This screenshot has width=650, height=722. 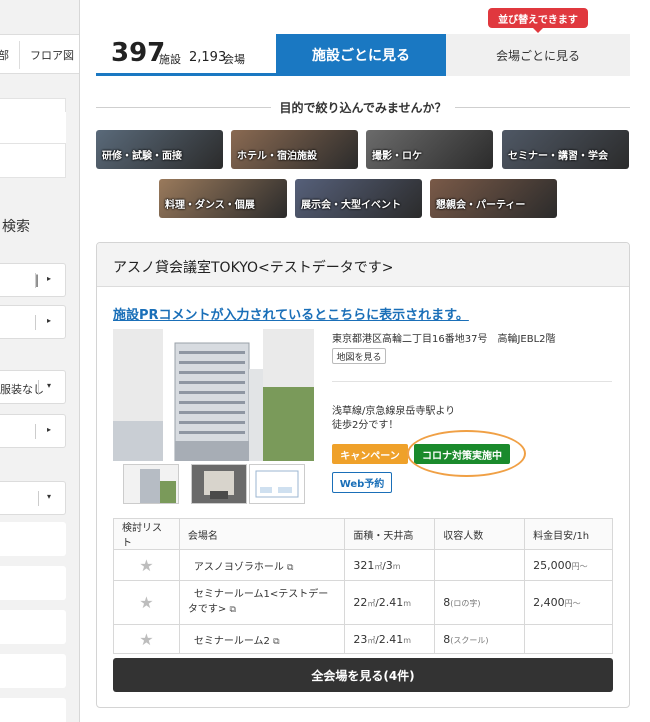 I want to click on facility-thumbnail-floorplan, so click(x=277, y=484).